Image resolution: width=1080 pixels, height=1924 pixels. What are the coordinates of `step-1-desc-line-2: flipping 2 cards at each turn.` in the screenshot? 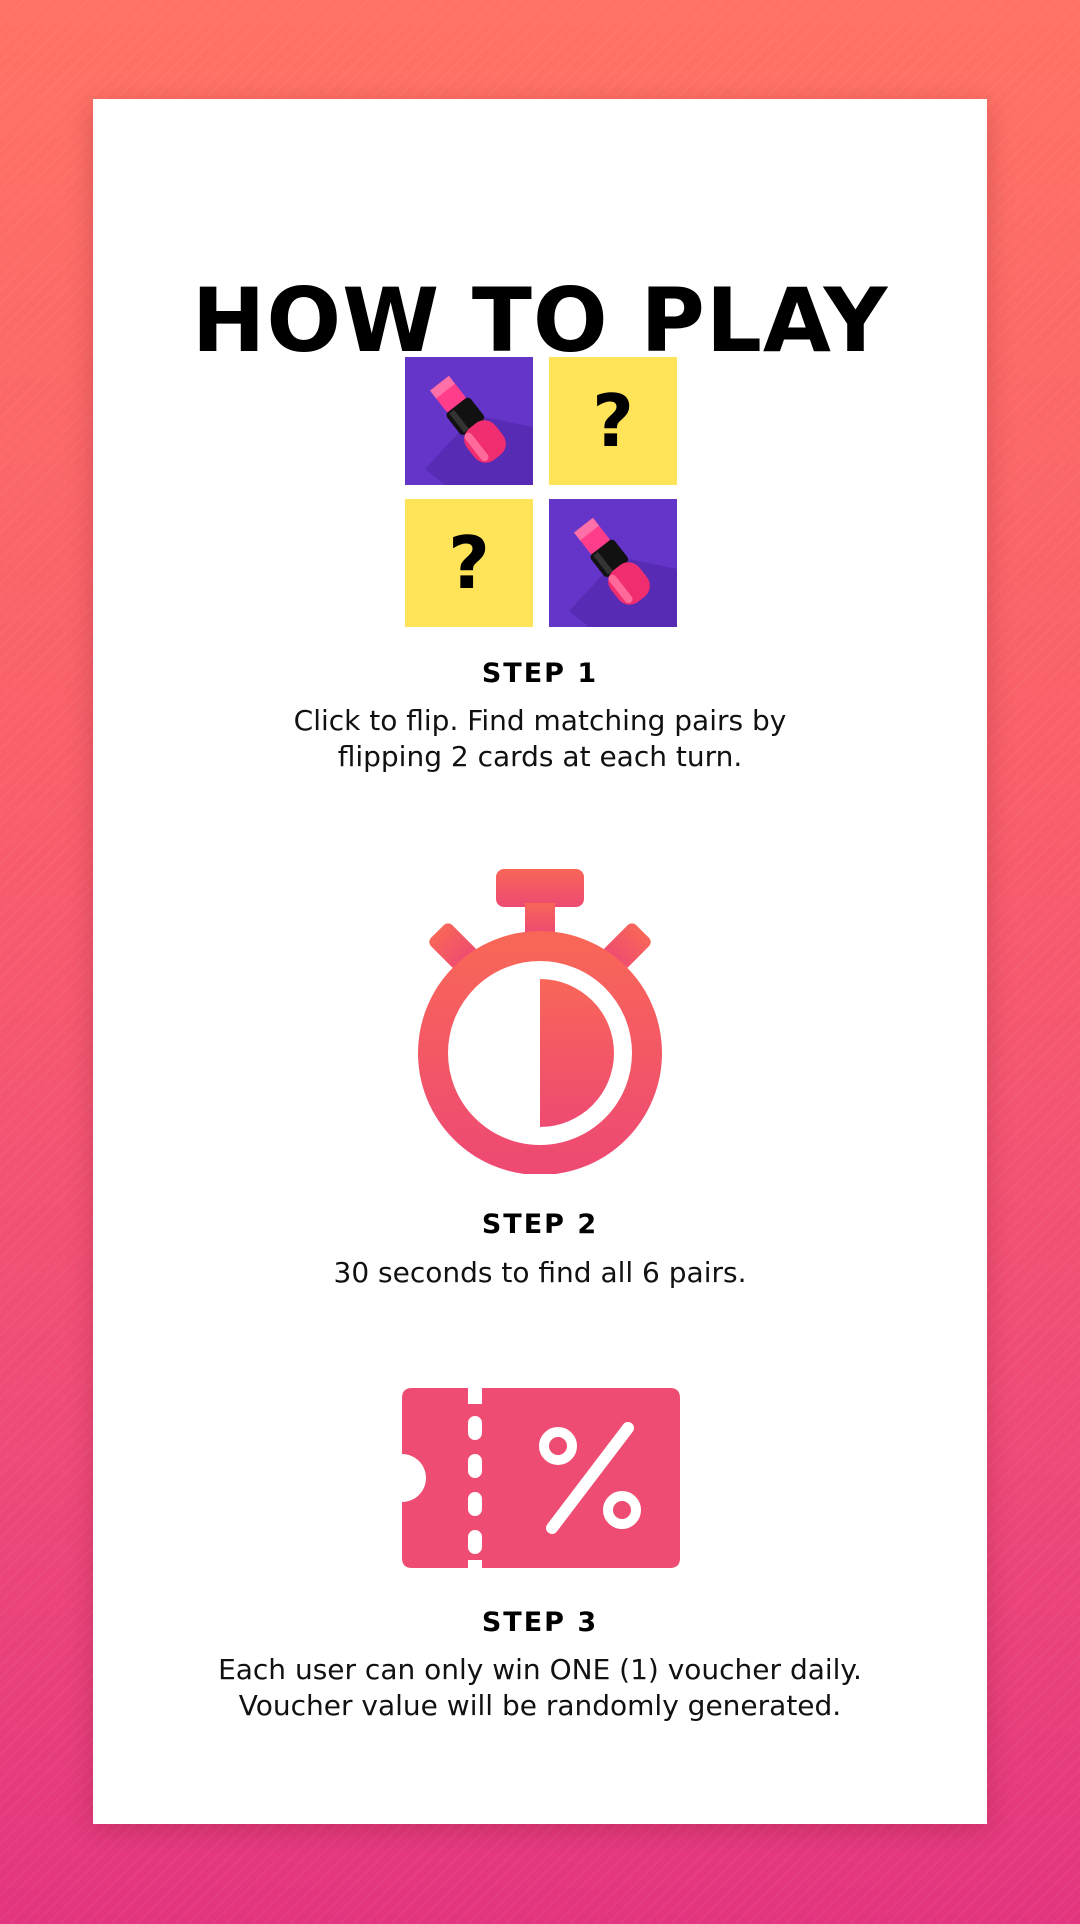 It's located at (540, 756).